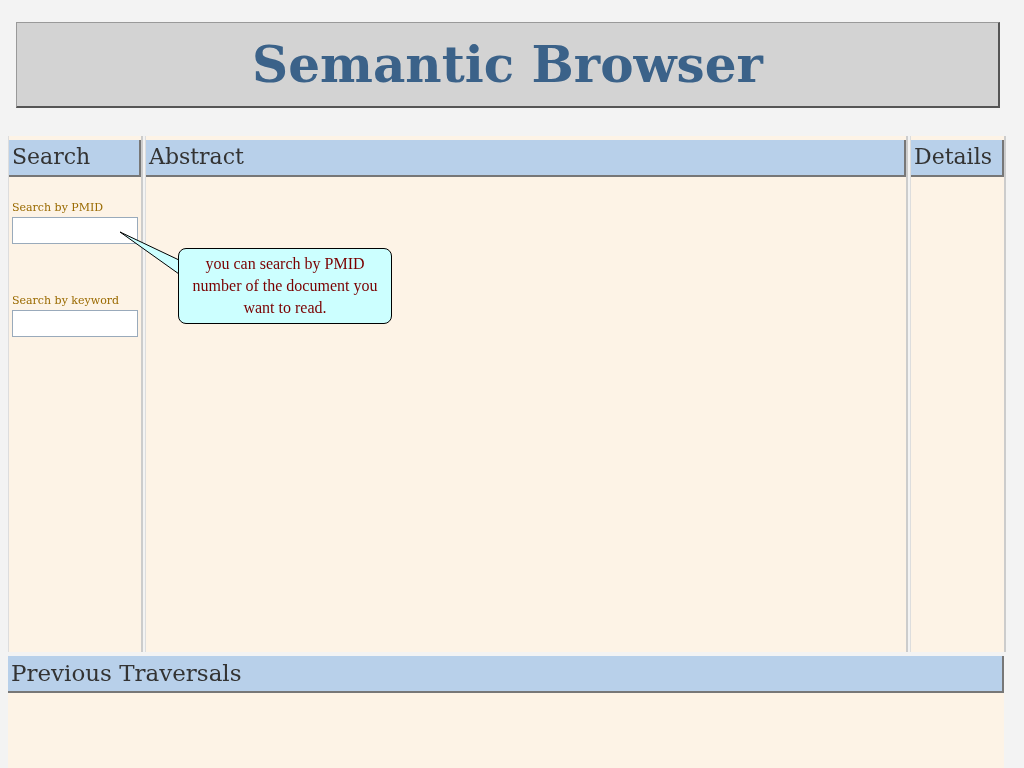 The image size is (1024, 768). I want to click on panel-heading: Previous Traversals, so click(506, 674).